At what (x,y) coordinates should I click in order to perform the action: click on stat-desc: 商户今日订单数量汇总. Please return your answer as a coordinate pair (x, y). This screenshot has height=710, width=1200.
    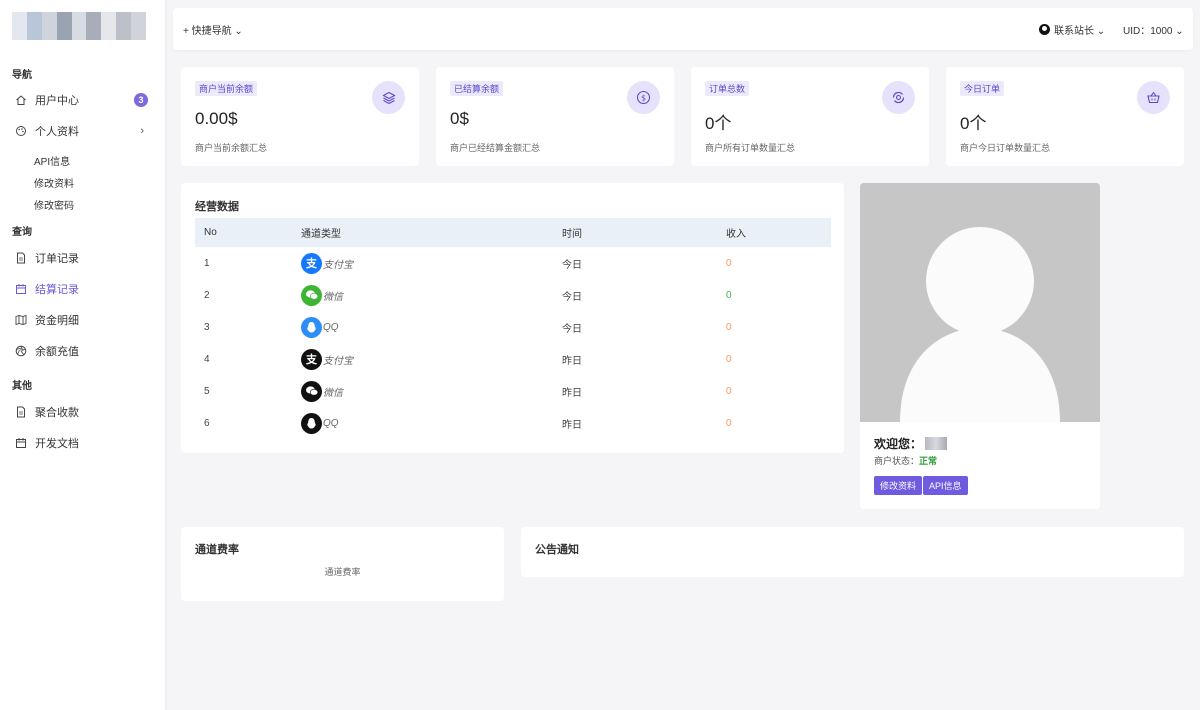
    Looking at the image, I should click on (1005, 148).